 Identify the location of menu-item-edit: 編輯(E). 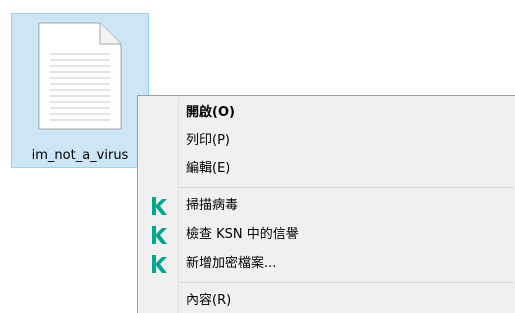
(327, 169).